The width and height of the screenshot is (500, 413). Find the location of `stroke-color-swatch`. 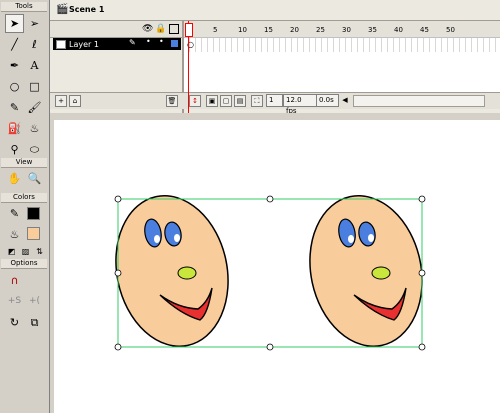

stroke-color-swatch is located at coordinates (33, 213).